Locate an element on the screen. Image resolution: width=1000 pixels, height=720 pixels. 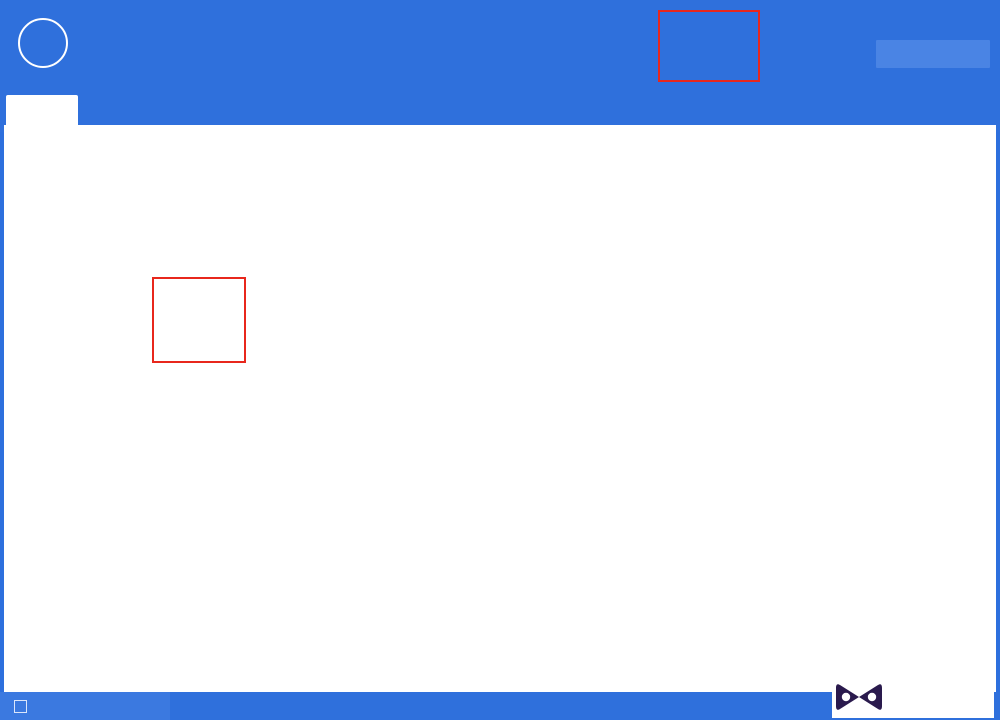
toolbox-nav-highlight-box is located at coordinates (709, 46).